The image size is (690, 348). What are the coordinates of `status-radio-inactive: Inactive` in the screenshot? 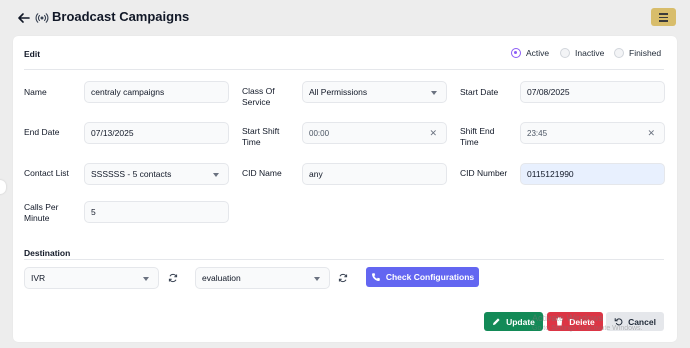 It's located at (582, 53).